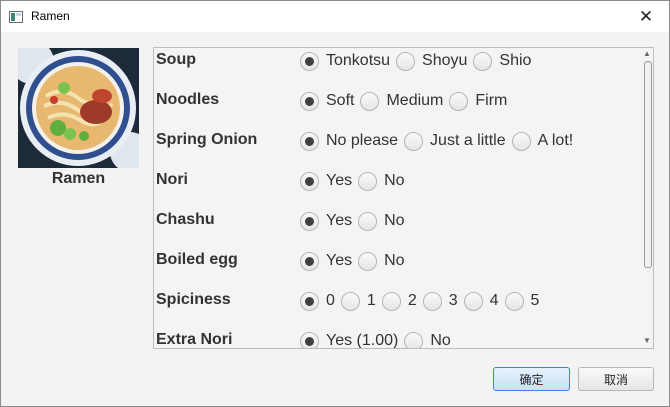 This screenshot has height=407, width=670. I want to click on radio-option: 2, so click(399, 301).